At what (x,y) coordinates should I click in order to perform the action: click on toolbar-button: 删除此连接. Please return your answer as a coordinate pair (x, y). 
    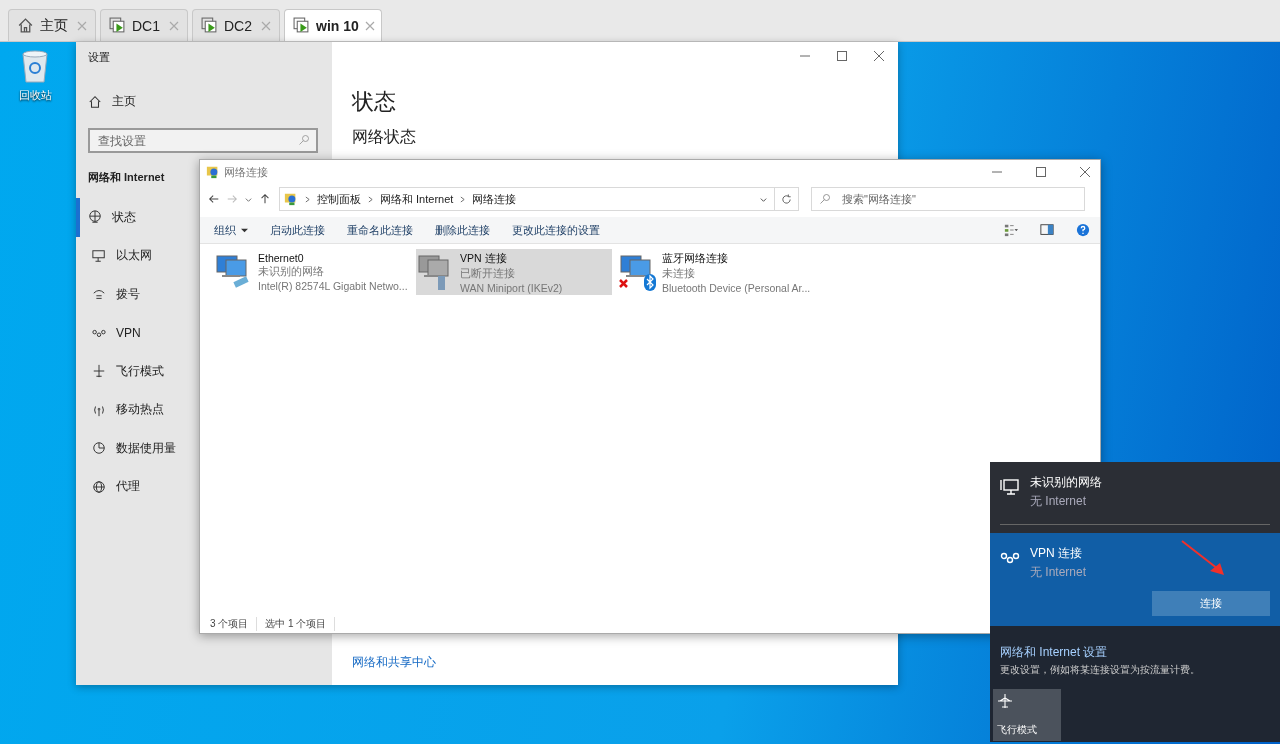
    Looking at the image, I should click on (462, 230).